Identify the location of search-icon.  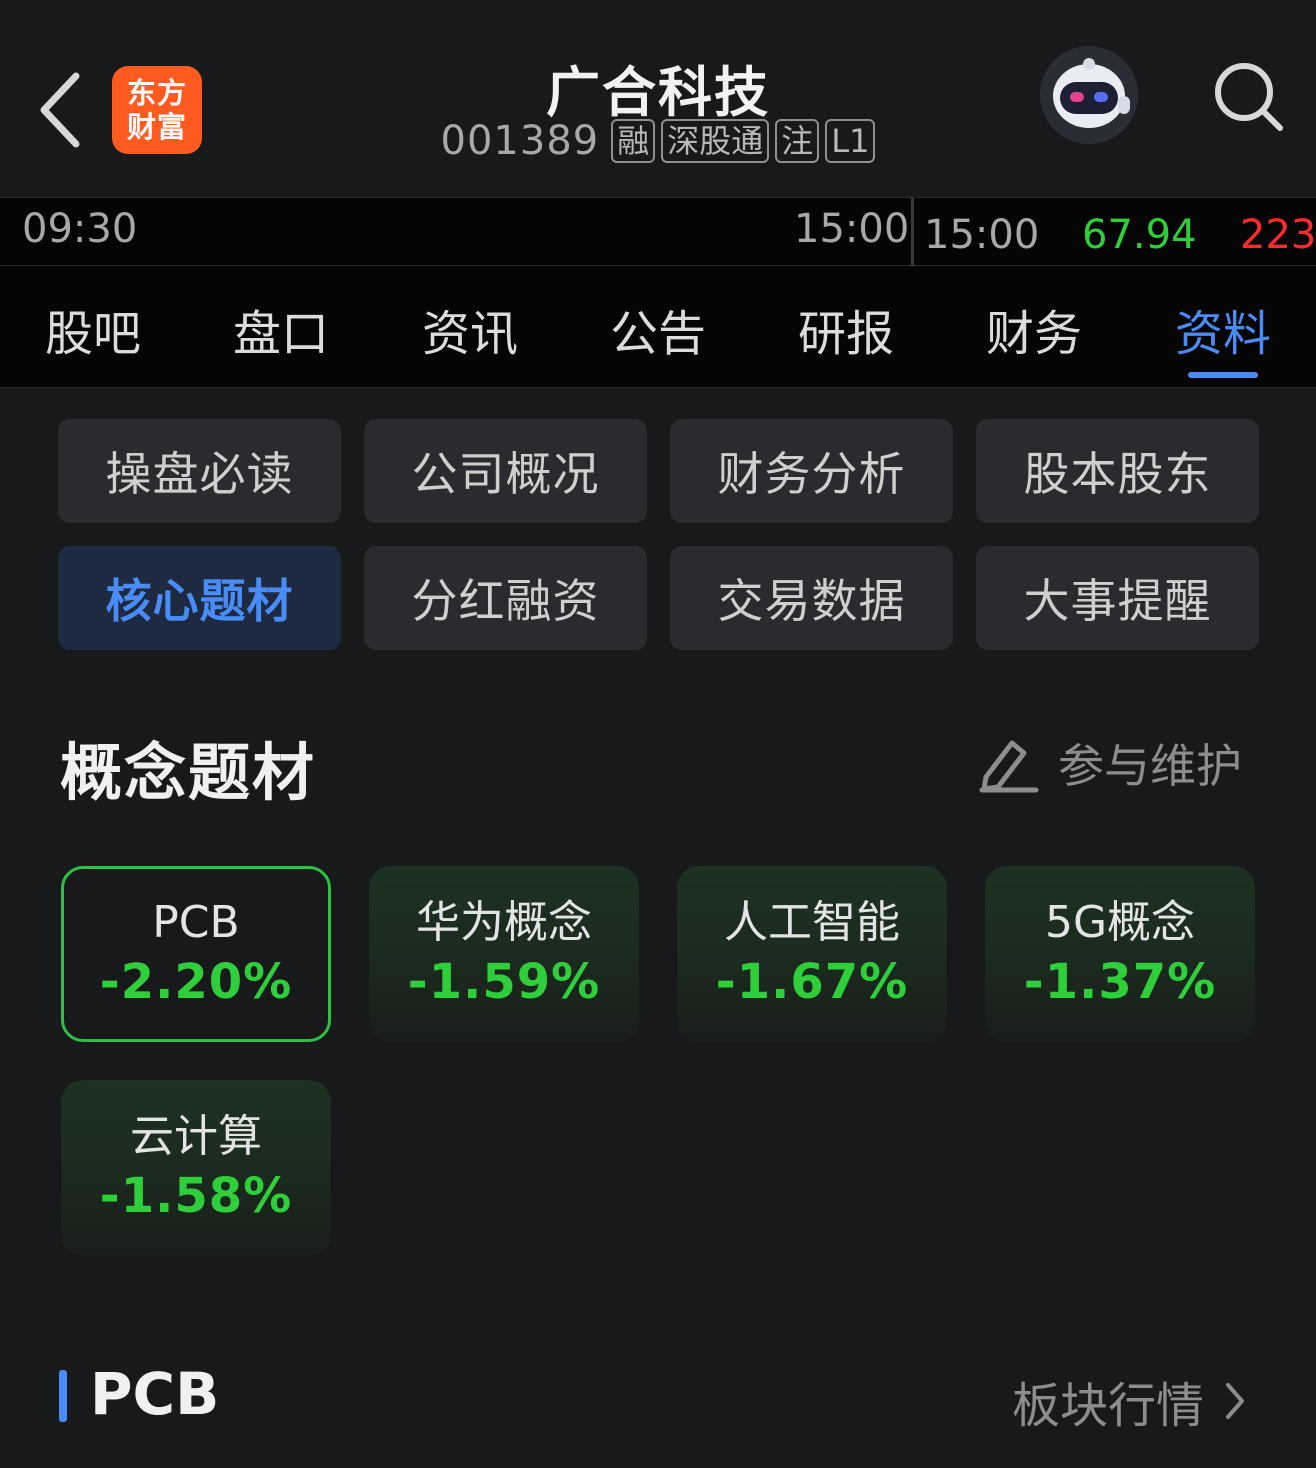
(1249, 97).